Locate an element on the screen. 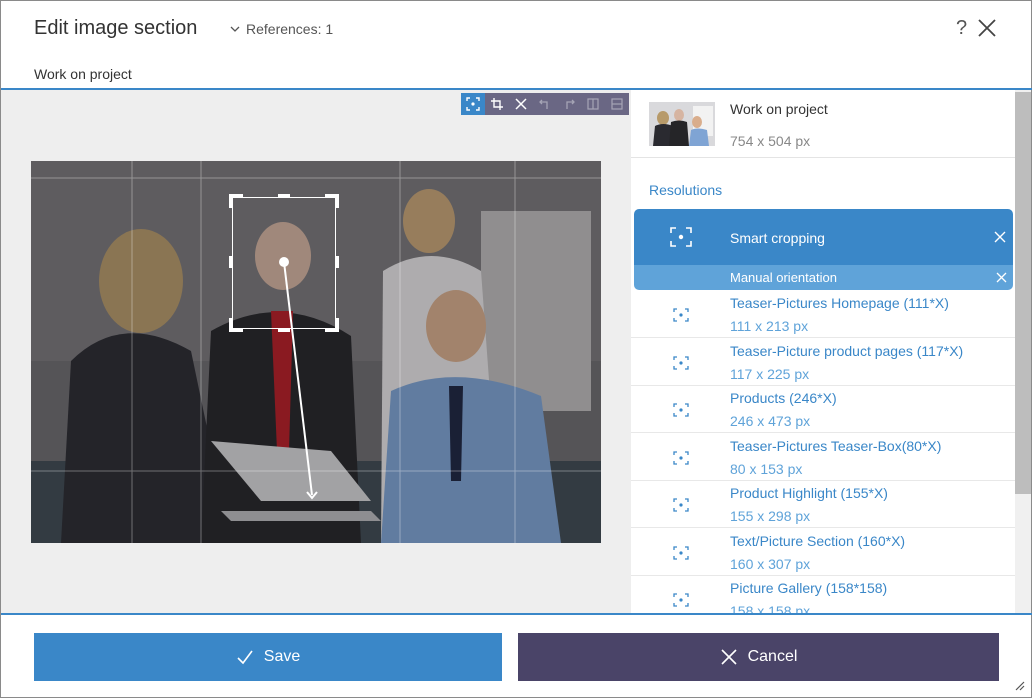 This screenshot has height=698, width=1032. smart-cropping-label: Smart cropping is located at coordinates (777, 238).